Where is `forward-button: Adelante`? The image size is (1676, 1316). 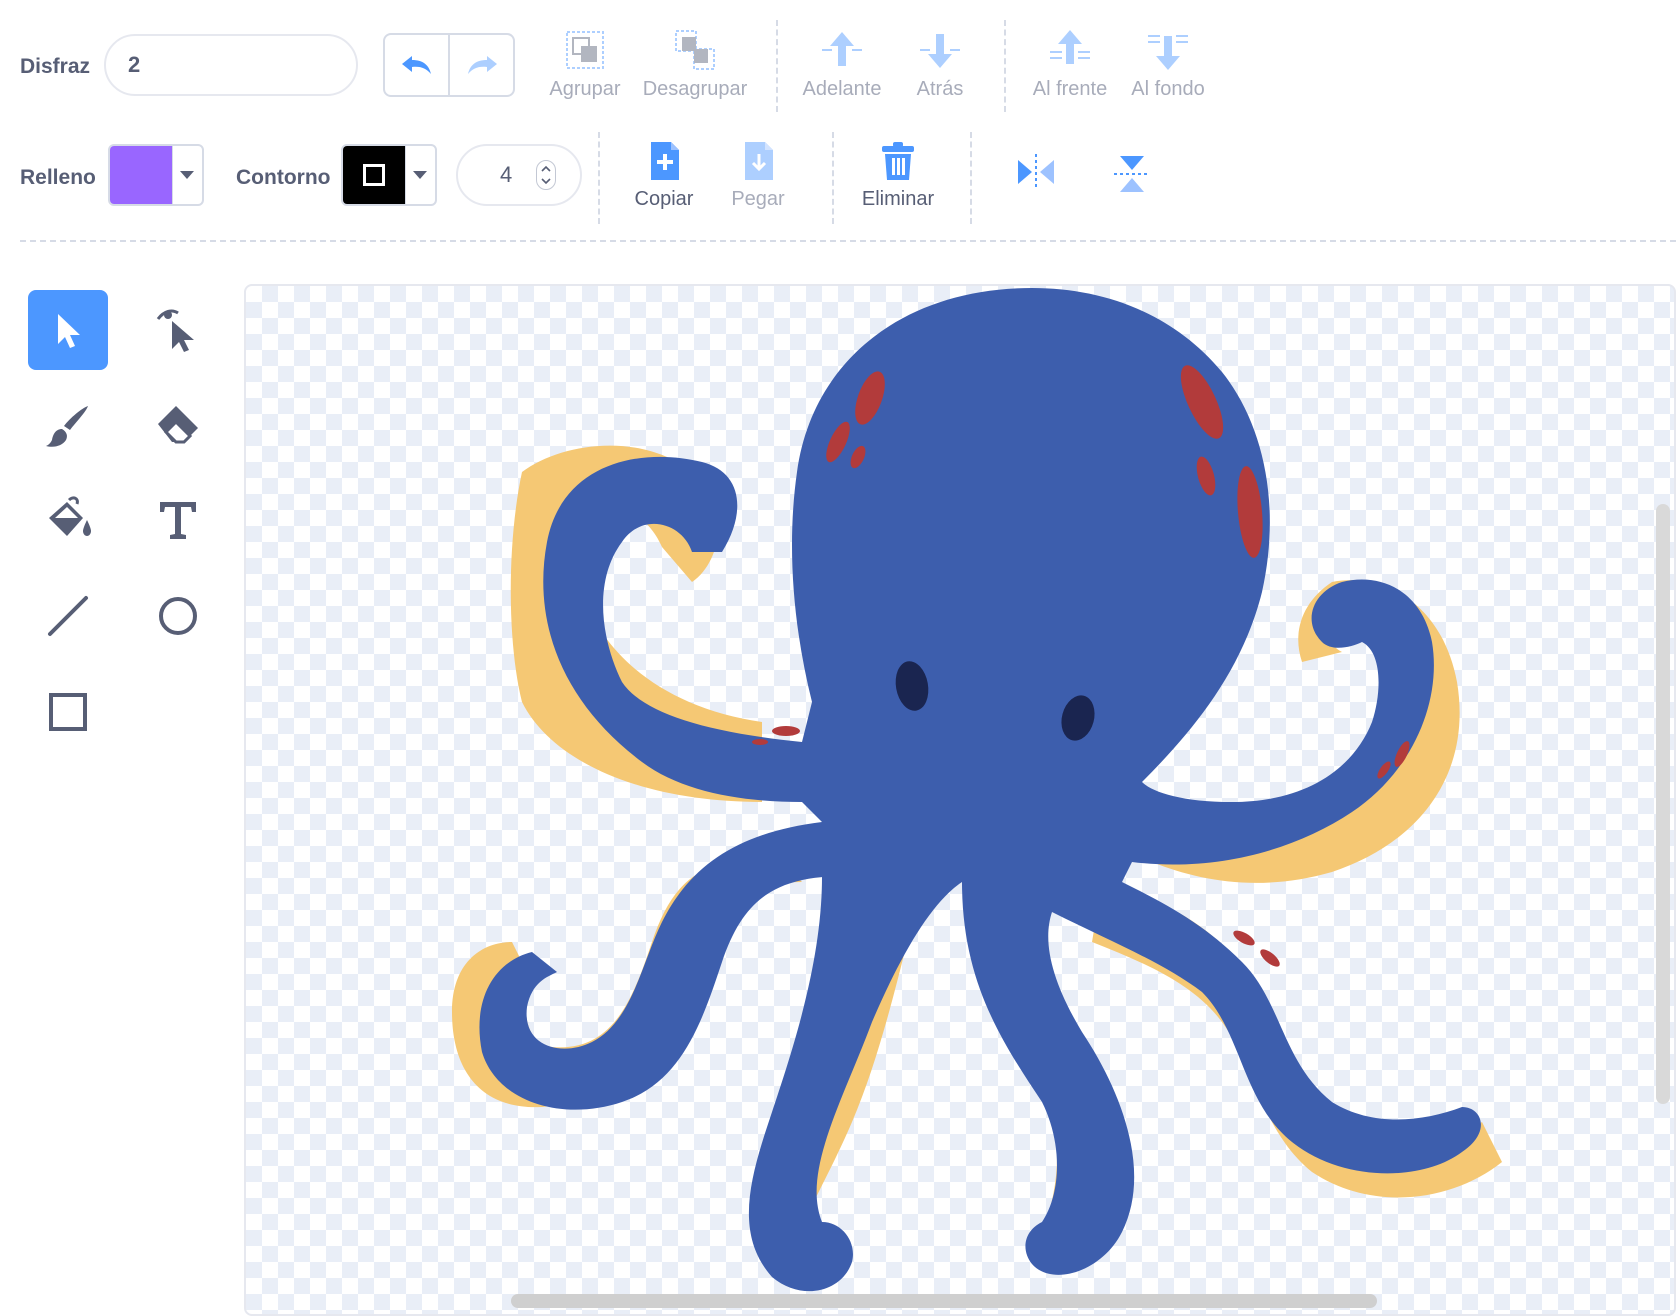 forward-button: Adelante is located at coordinates (842, 64).